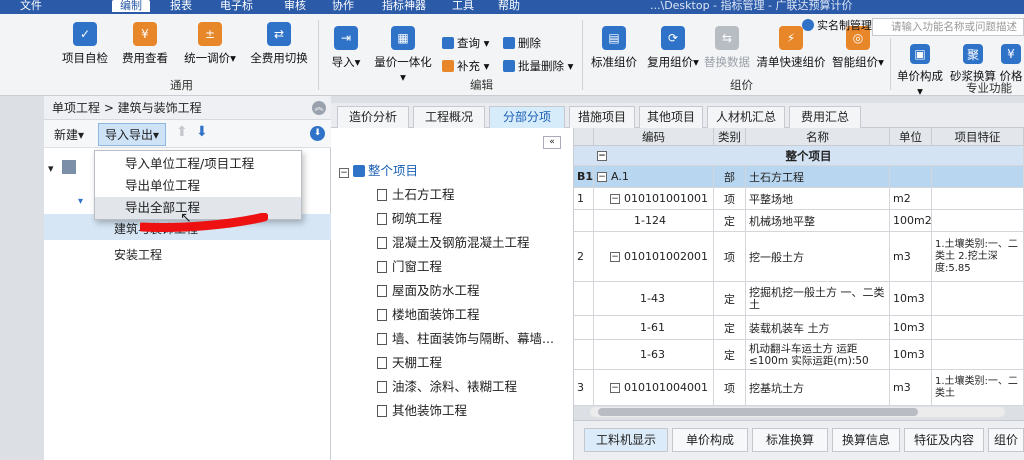 This screenshot has width=1024, height=460. What do you see at coordinates (799, 299) in the screenshot?
I see `table-row: 1-43 定 挖掘机挖一般土方 一、二类土 10m3` at bounding box center [799, 299].